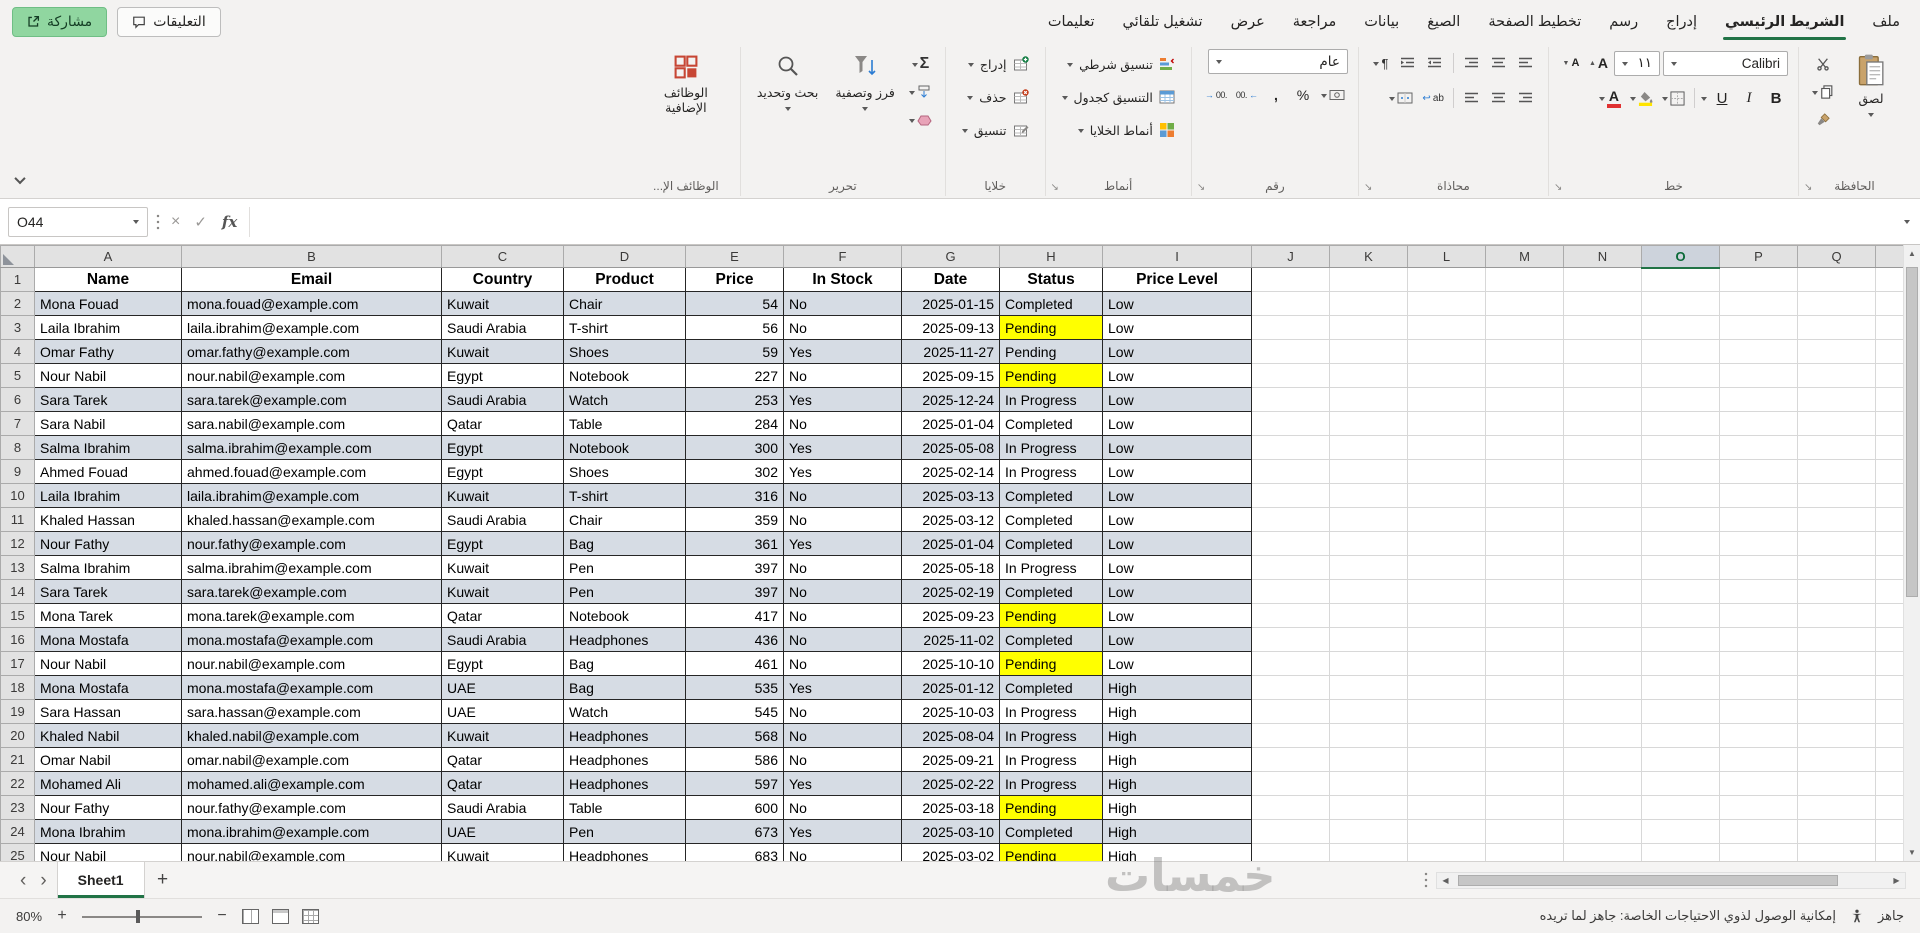 The height and width of the screenshot is (933, 1920). What do you see at coordinates (1680, 663) in the screenshot?
I see `cell-O17` at bounding box center [1680, 663].